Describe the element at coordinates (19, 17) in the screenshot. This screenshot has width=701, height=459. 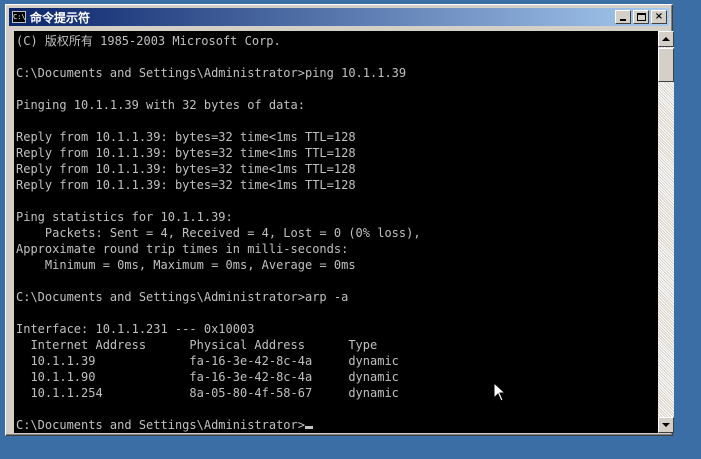
I see `console-icon: C:\` at that location.